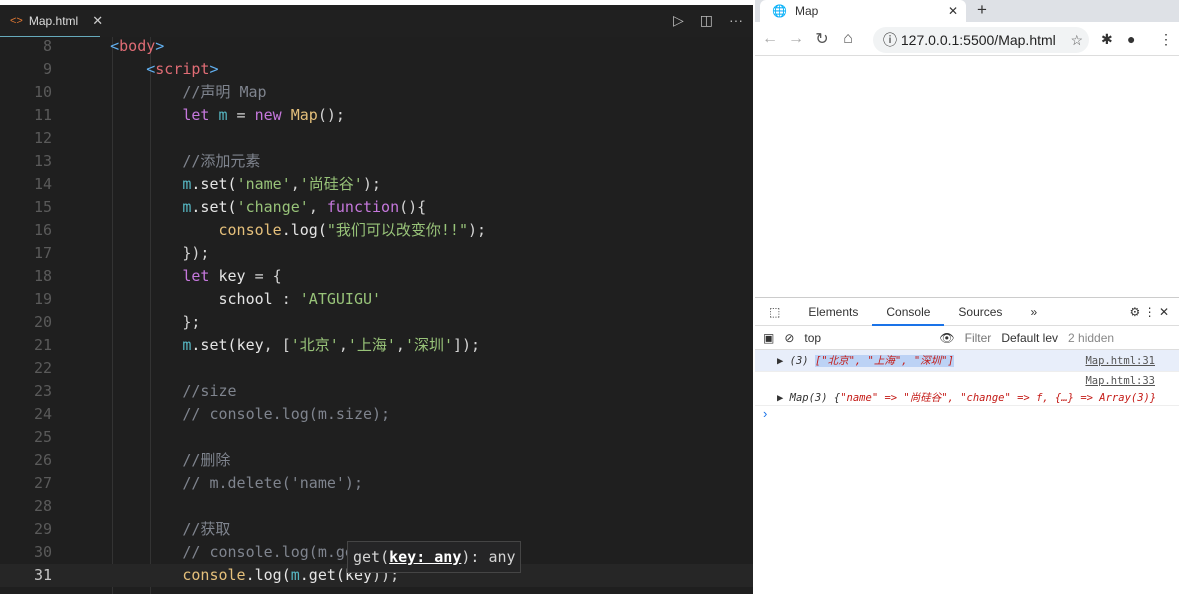 The height and width of the screenshot is (594, 1179). What do you see at coordinates (946, 338) in the screenshot?
I see `eye-icon: 👁` at bounding box center [946, 338].